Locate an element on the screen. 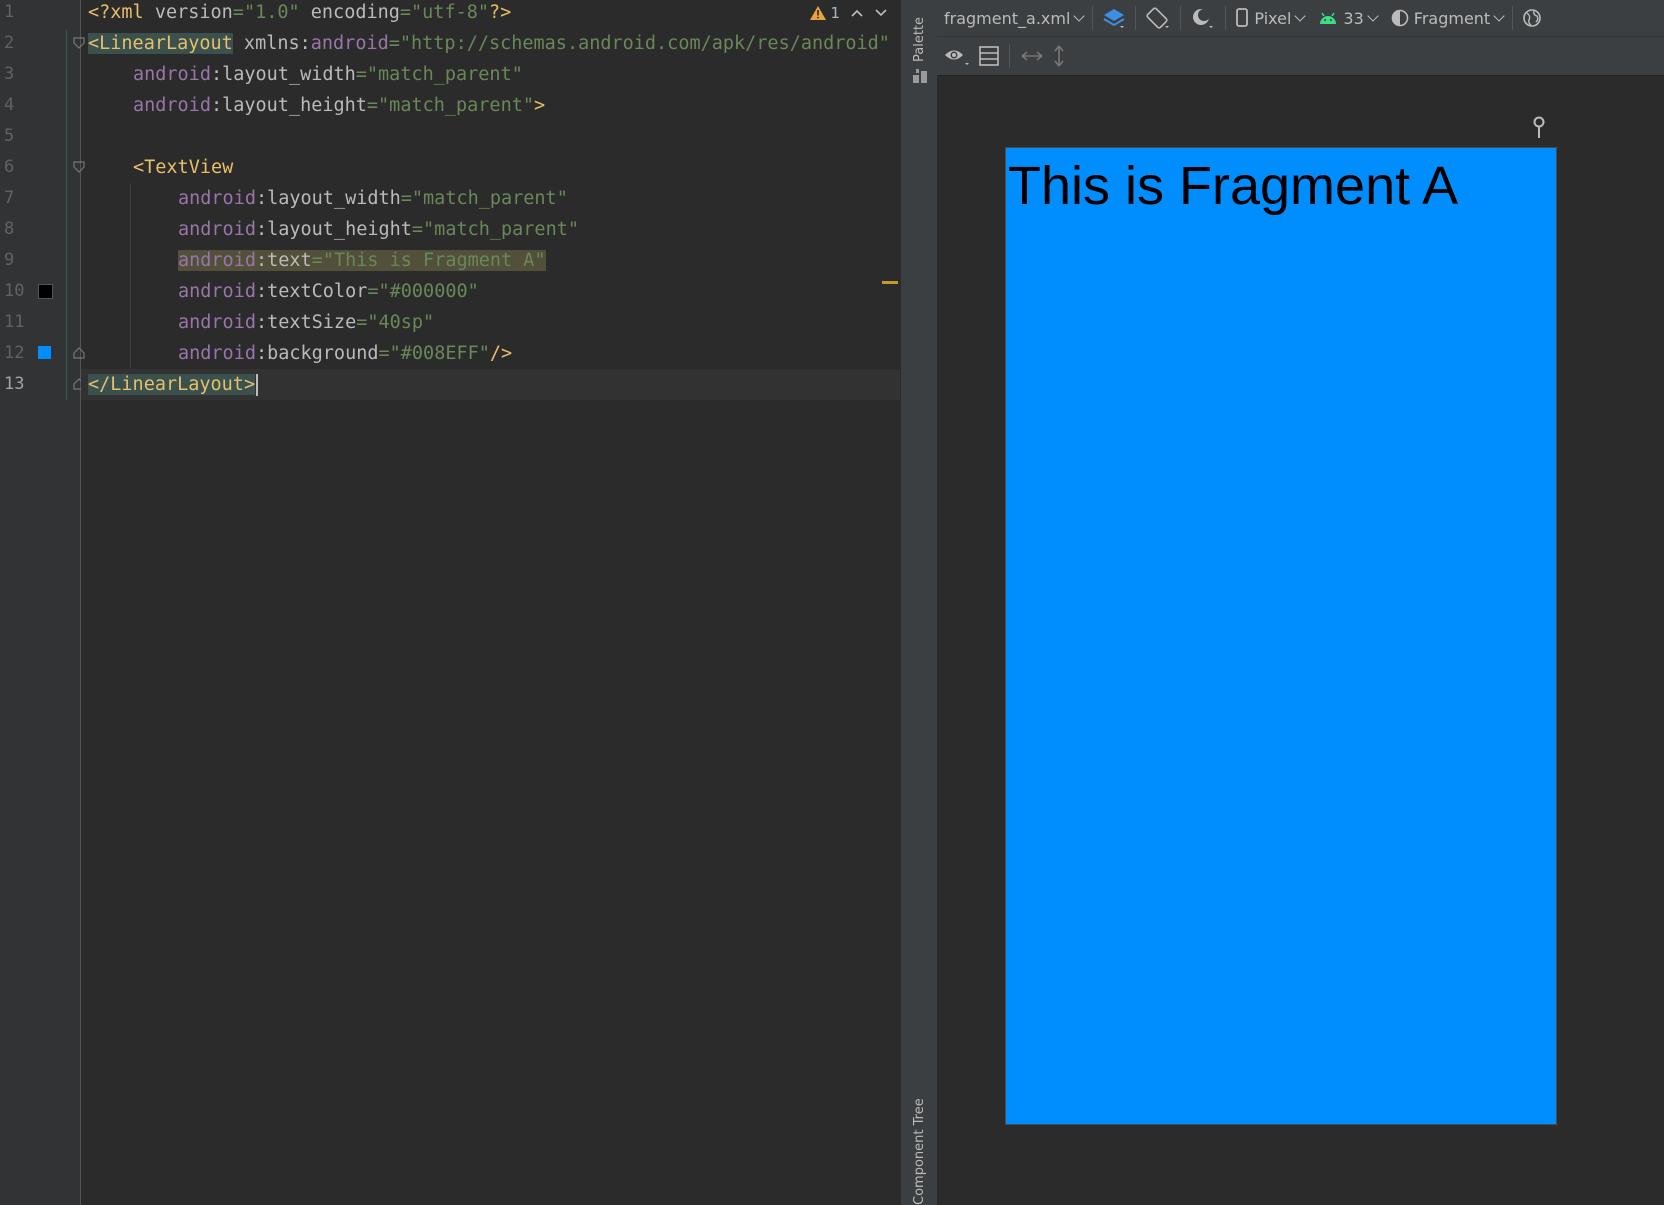 This screenshot has height=1205, width=1664. api-level-selector: 33 is located at coordinates (1347, 18).